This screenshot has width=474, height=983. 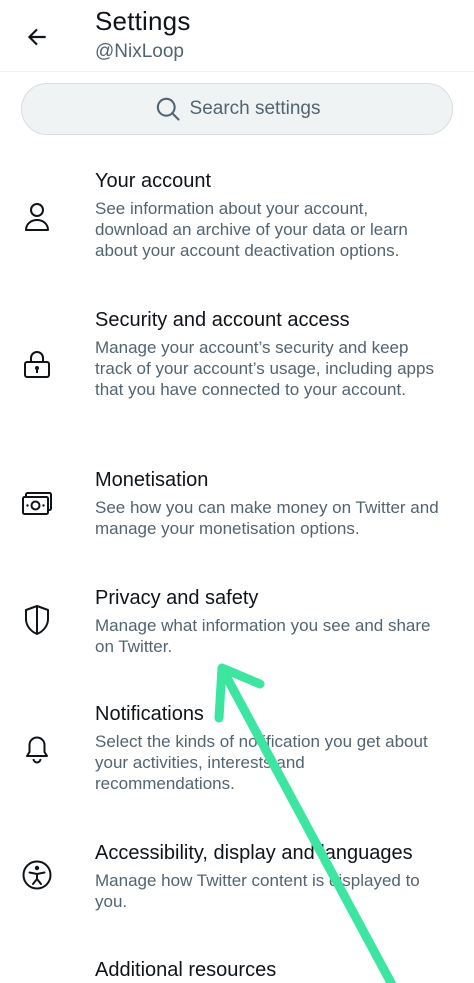 What do you see at coordinates (152, 480) in the screenshot?
I see `settings-item-title: Monetisation` at bounding box center [152, 480].